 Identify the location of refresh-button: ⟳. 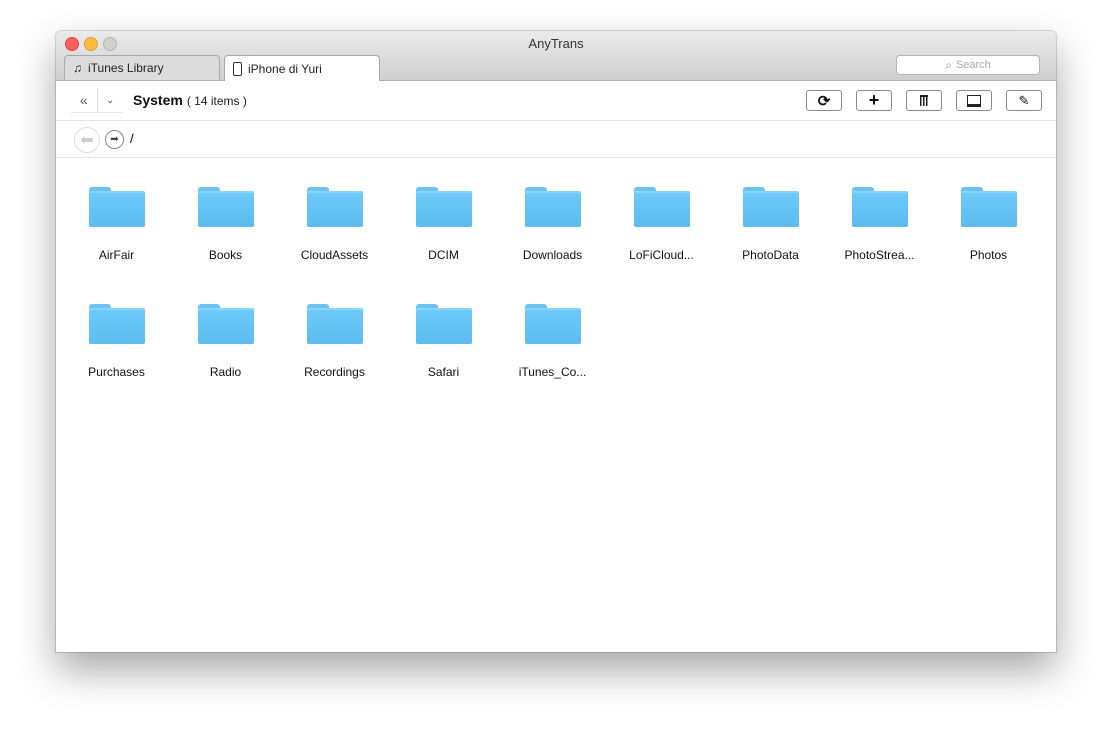
(824, 100).